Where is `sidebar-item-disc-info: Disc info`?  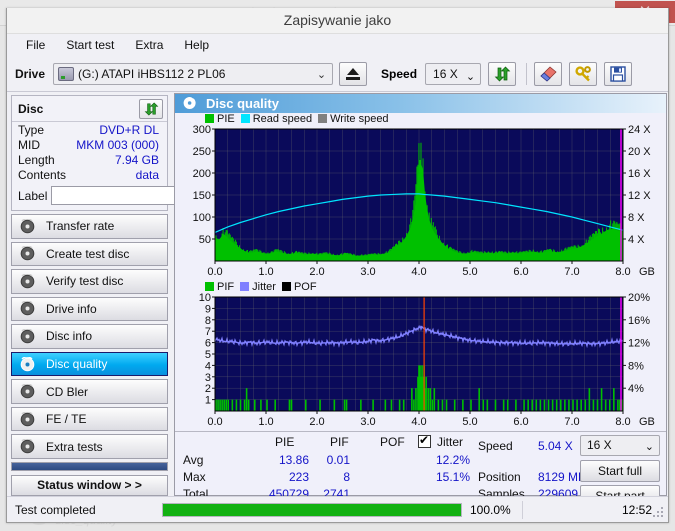 sidebar-item-disc-info: Disc info is located at coordinates (89, 336).